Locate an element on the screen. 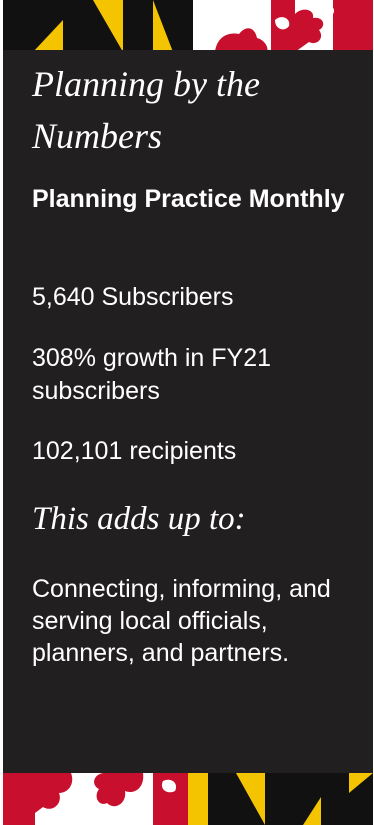 The width and height of the screenshot is (374, 825). stat-recipients: 102,101 recipients is located at coordinates (134, 451).